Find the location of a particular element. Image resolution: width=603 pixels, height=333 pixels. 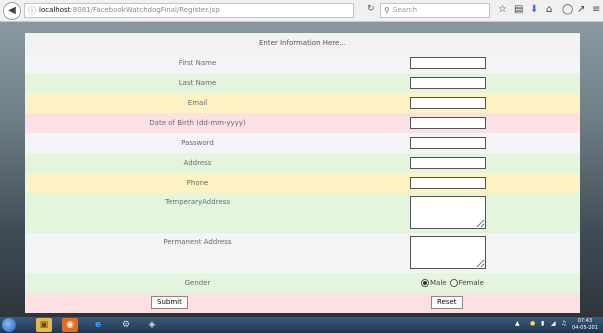

home-icon: ⌂ is located at coordinates (549, 9).